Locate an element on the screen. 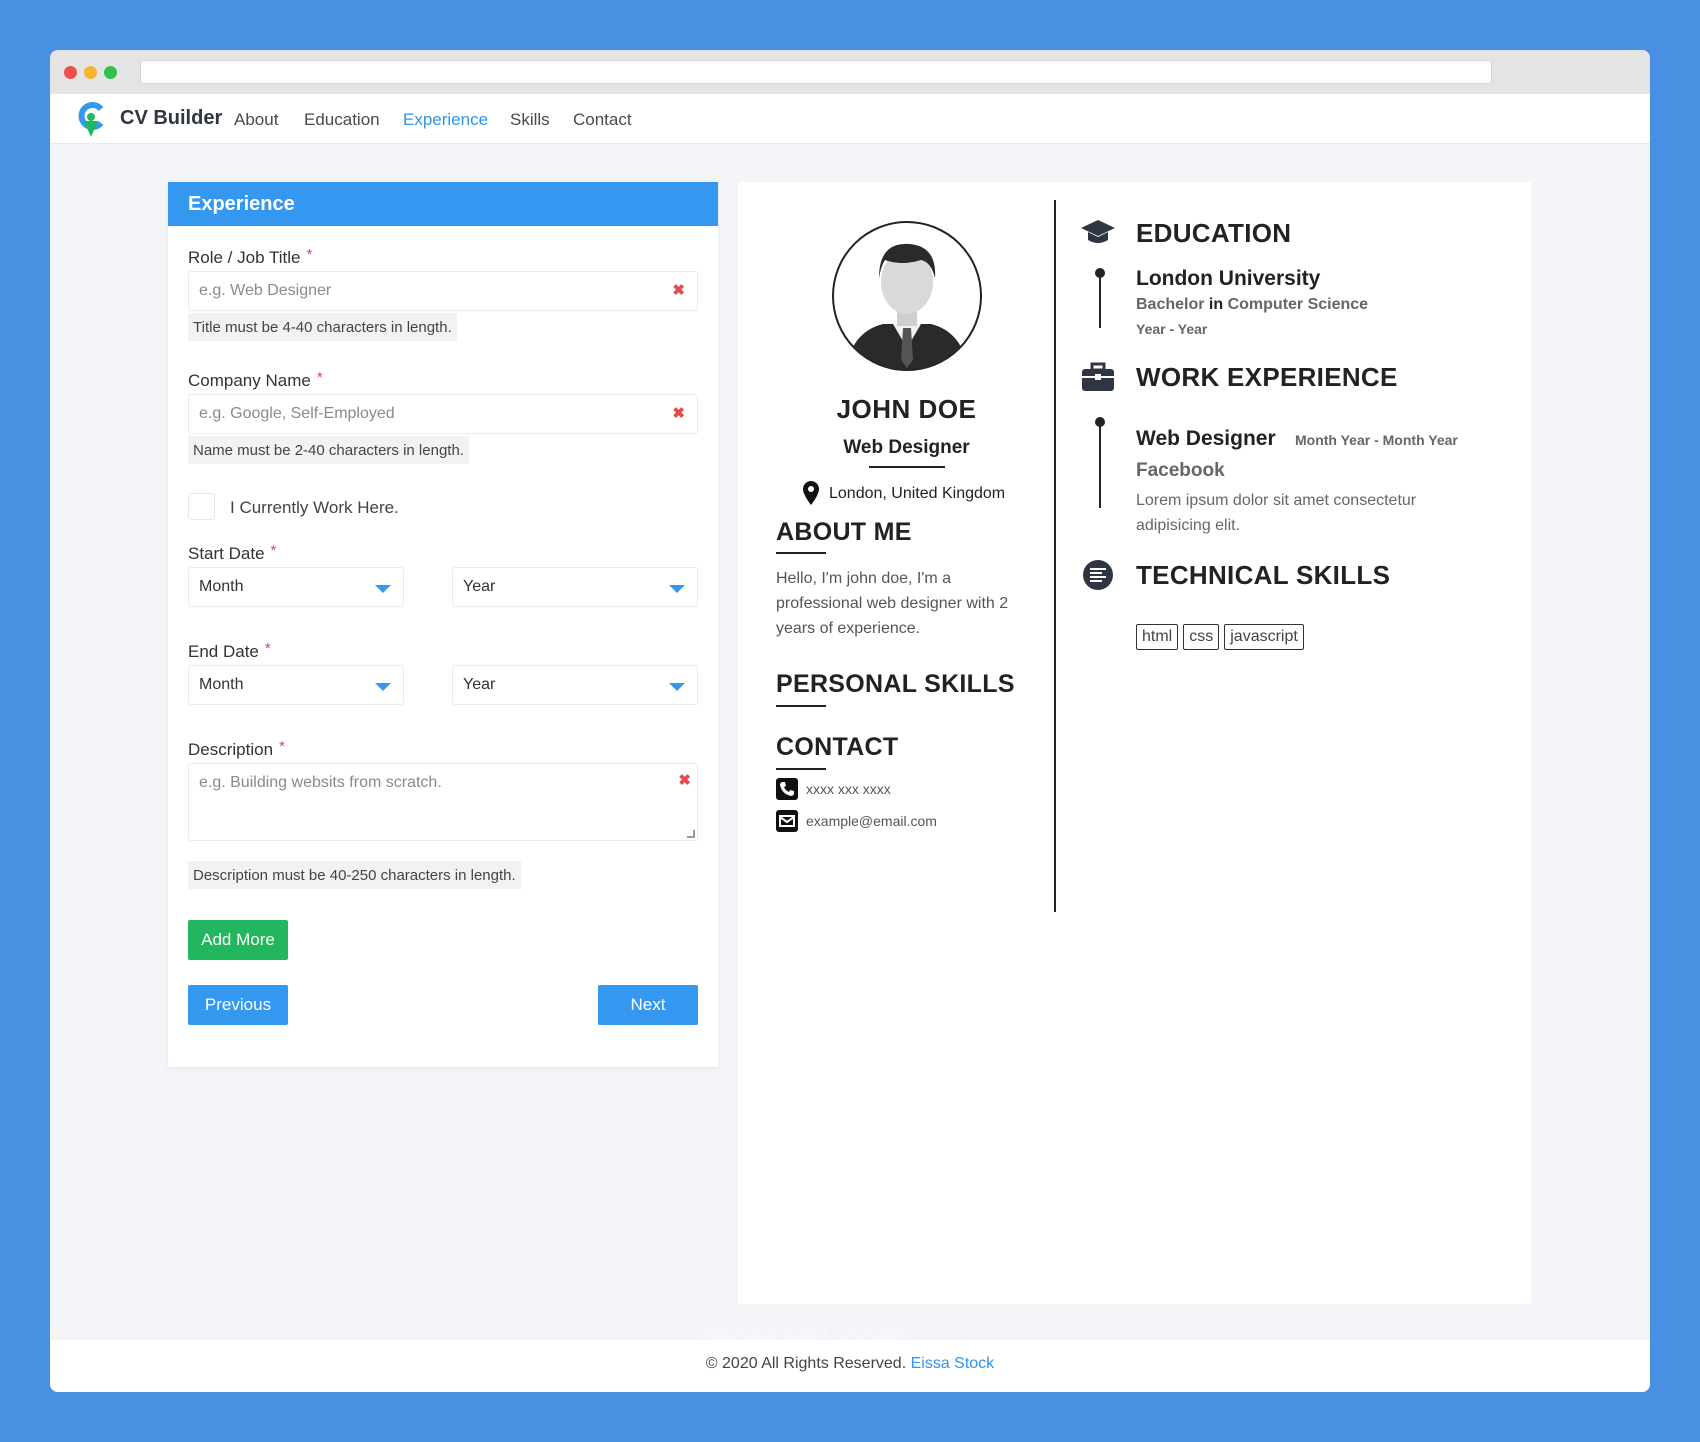 This screenshot has height=1442, width=1700. list-icon is located at coordinates (1098, 575).